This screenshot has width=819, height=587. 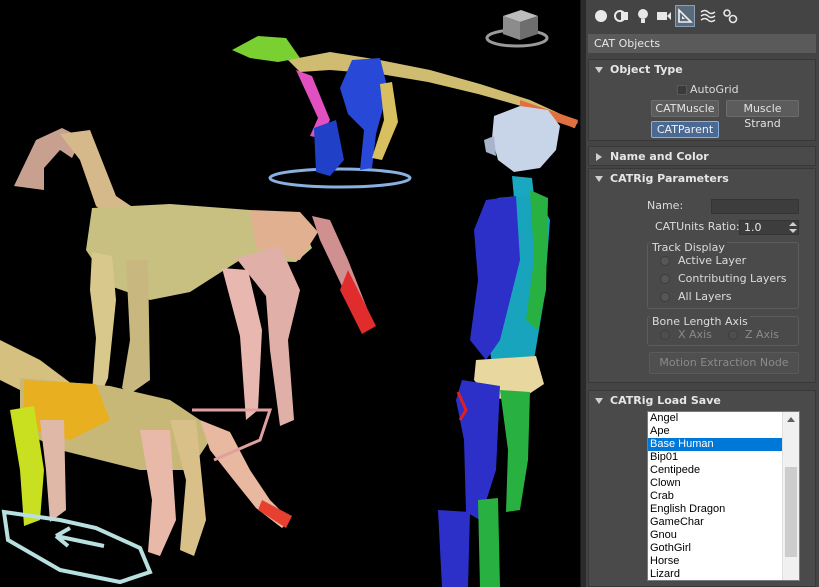 What do you see at coordinates (685, 129) in the screenshot?
I see `catparent-button: CATParent` at bounding box center [685, 129].